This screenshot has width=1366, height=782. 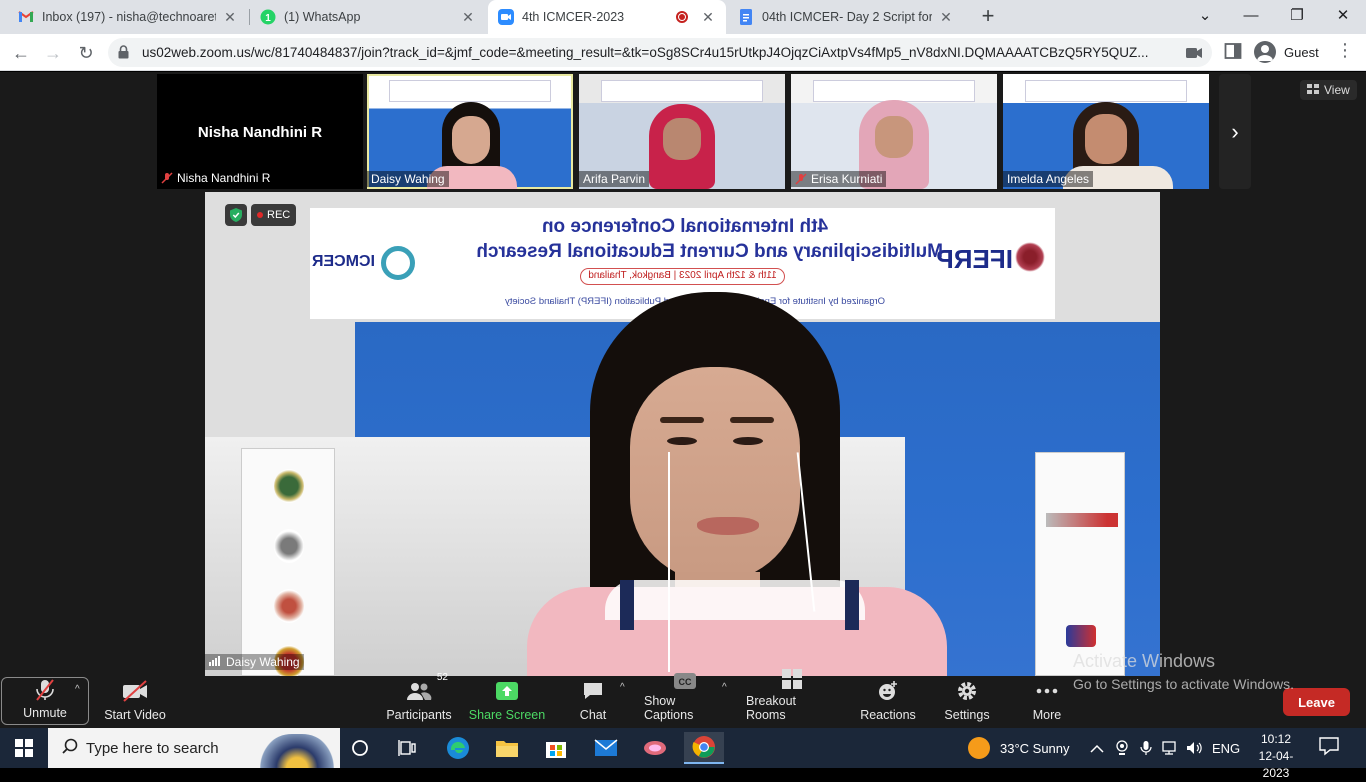 What do you see at coordinates (888, 691) in the screenshot?
I see `reactions-icon` at bounding box center [888, 691].